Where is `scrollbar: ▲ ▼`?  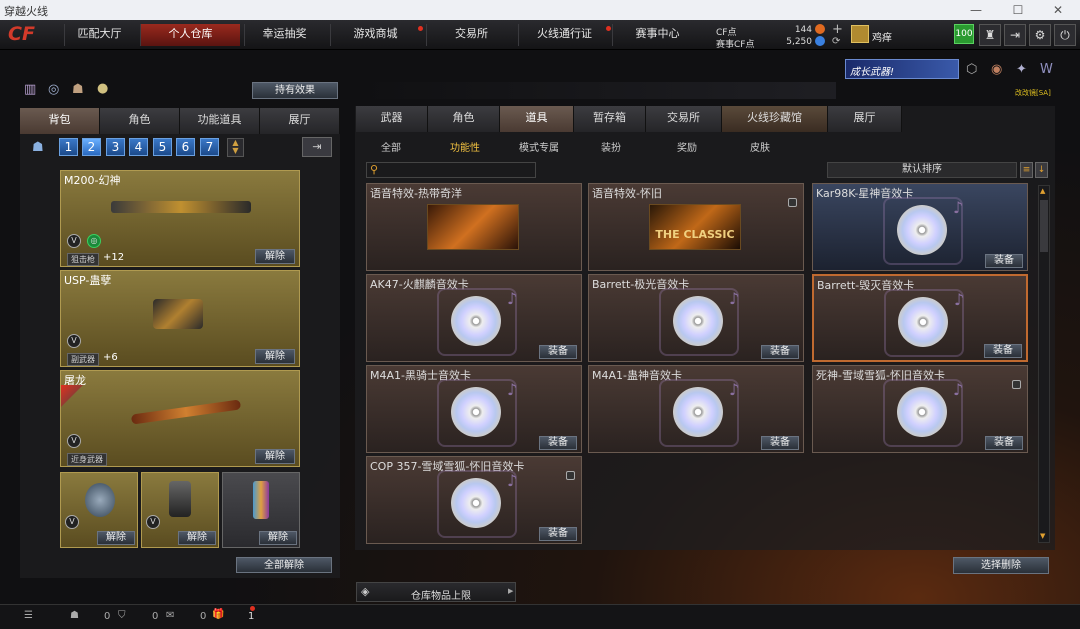 scrollbar: ▲ ▼ is located at coordinates (1044, 364).